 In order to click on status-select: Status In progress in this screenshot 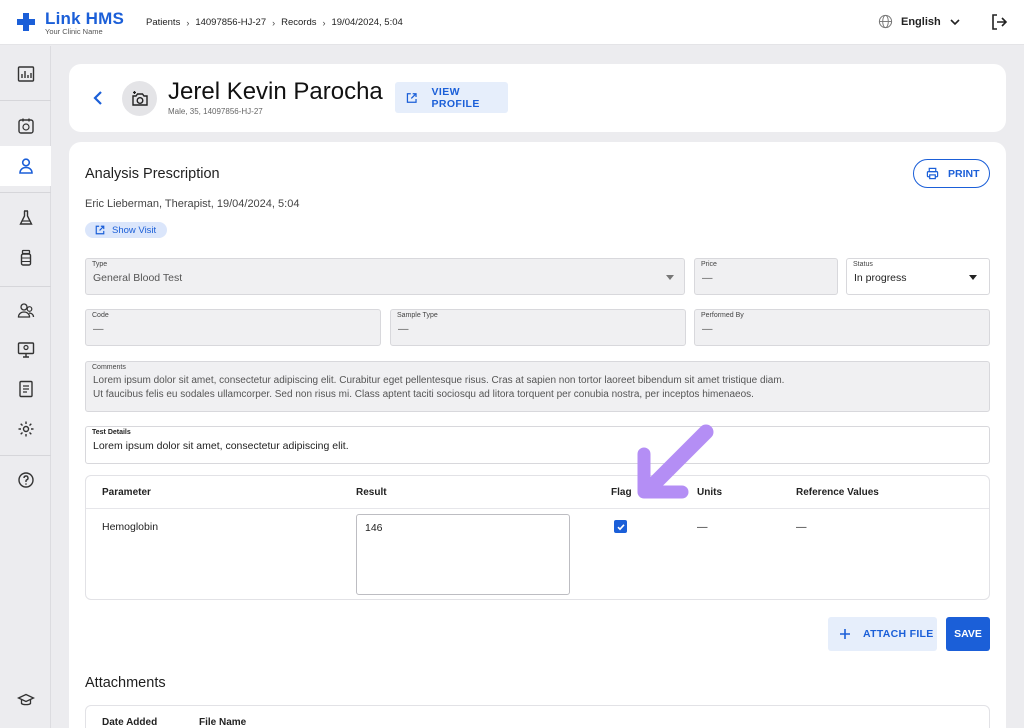, I will do `click(918, 276)`.